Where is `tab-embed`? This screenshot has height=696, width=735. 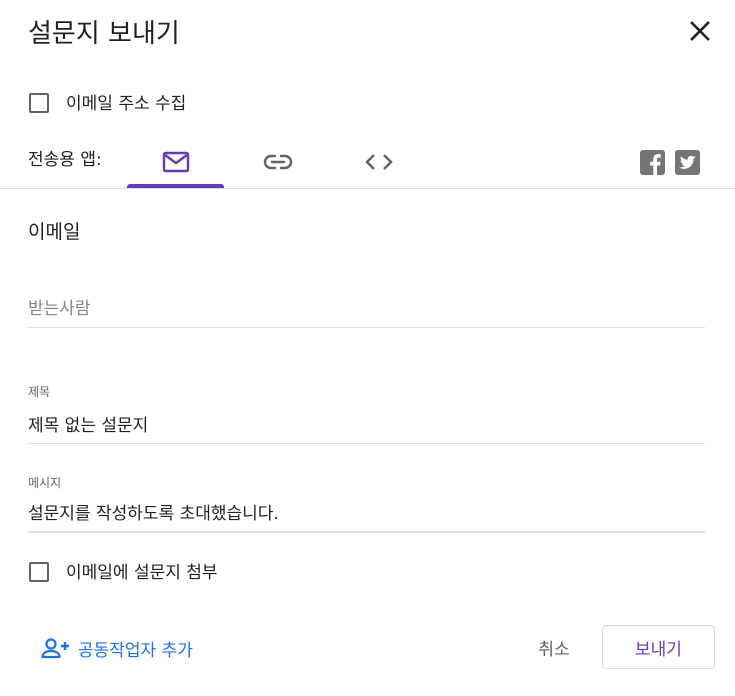
tab-embed is located at coordinates (378, 162).